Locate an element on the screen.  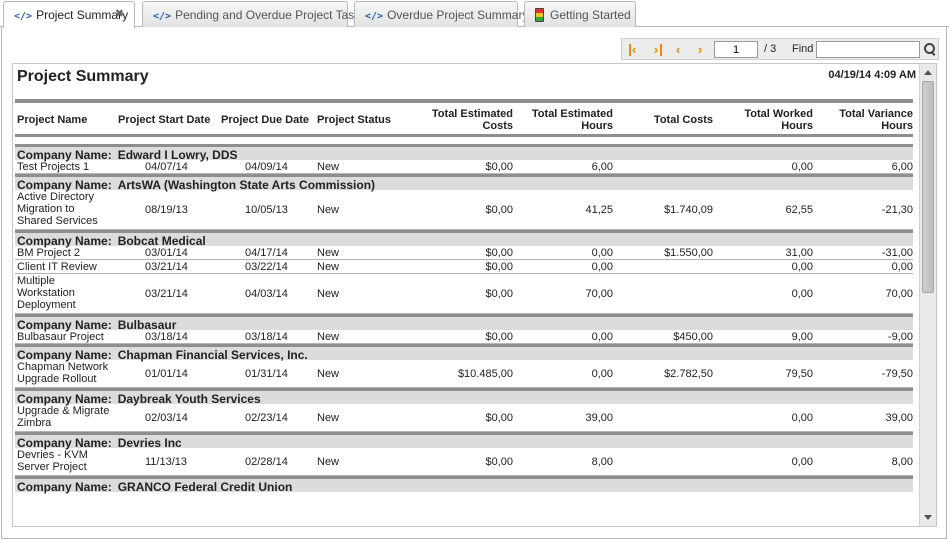
company-name: GRANCO Federal Credit Union is located at coordinates (205, 487).